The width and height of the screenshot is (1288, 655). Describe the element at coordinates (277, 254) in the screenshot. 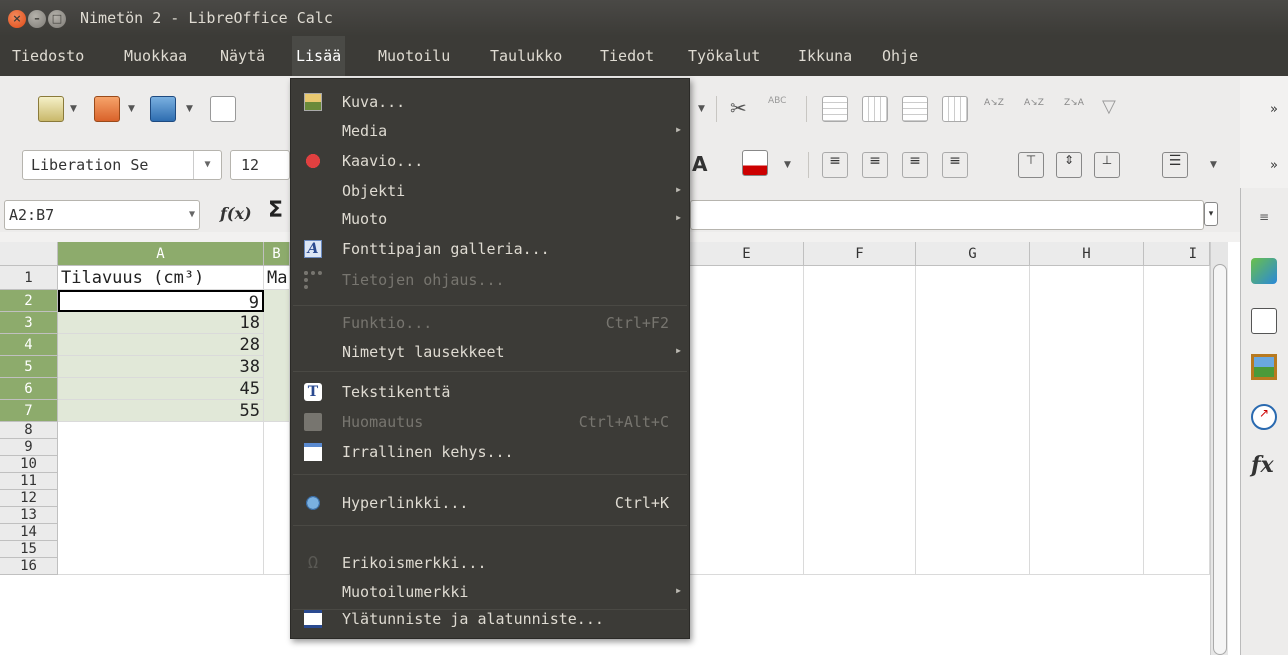

I see `column-header-b: B` at that location.